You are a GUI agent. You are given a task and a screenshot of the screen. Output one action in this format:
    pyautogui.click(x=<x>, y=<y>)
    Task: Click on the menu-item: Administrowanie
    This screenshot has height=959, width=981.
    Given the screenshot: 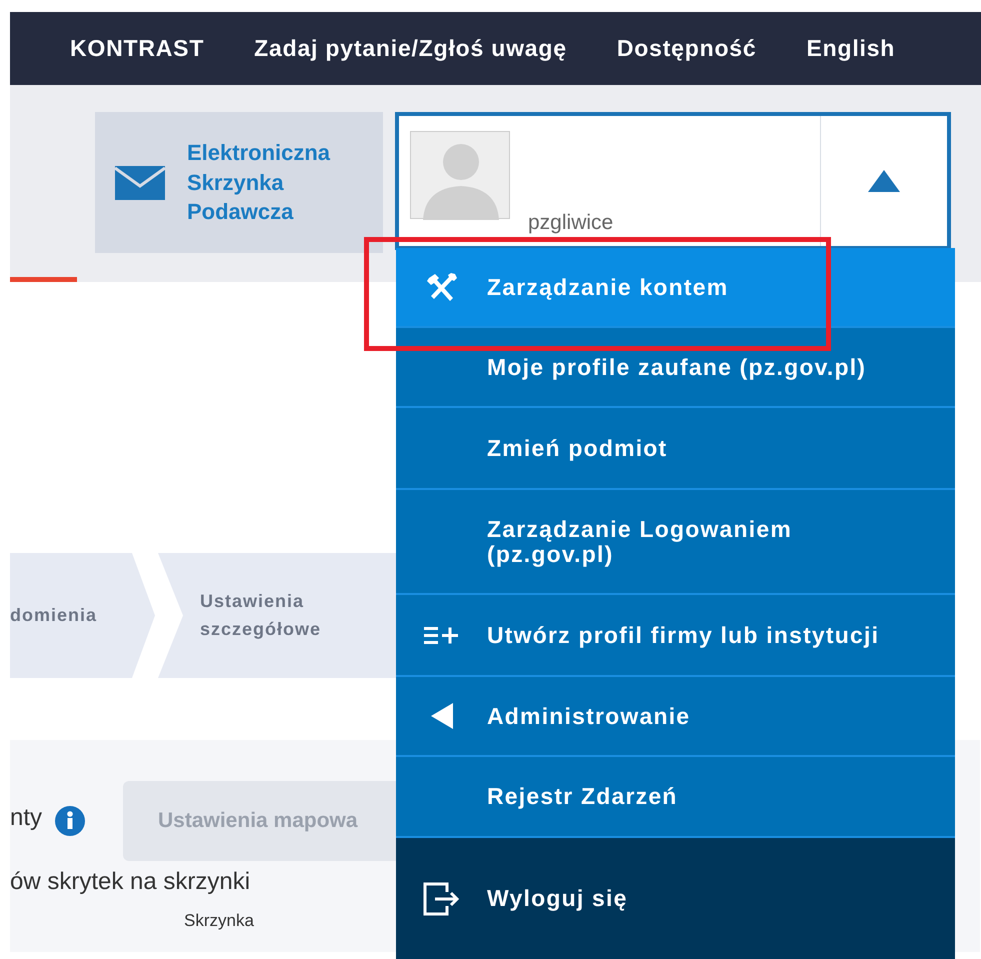 What is the action you would take?
    pyautogui.click(x=675, y=717)
    